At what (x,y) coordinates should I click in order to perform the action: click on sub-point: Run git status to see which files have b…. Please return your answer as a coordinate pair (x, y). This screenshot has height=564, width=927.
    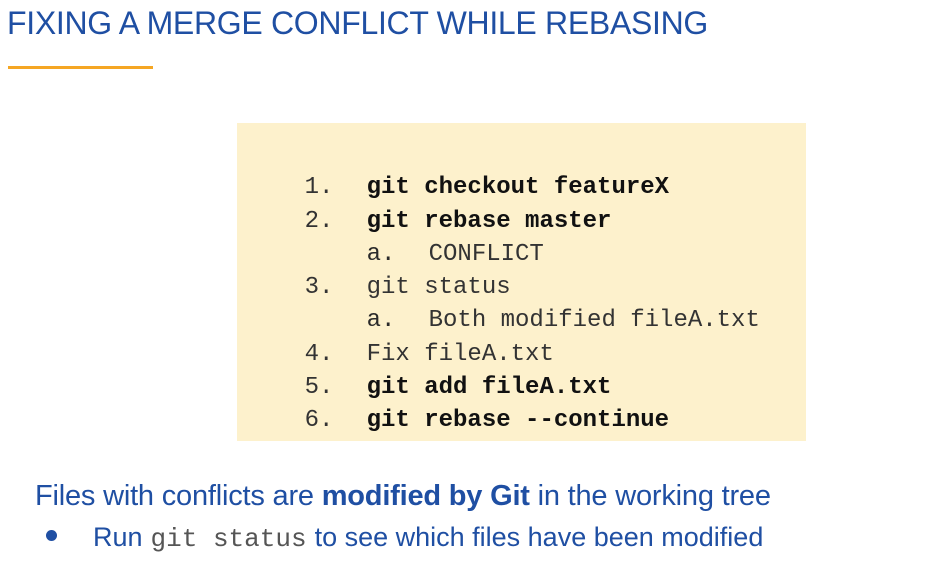
    Looking at the image, I should click on (404, 538).